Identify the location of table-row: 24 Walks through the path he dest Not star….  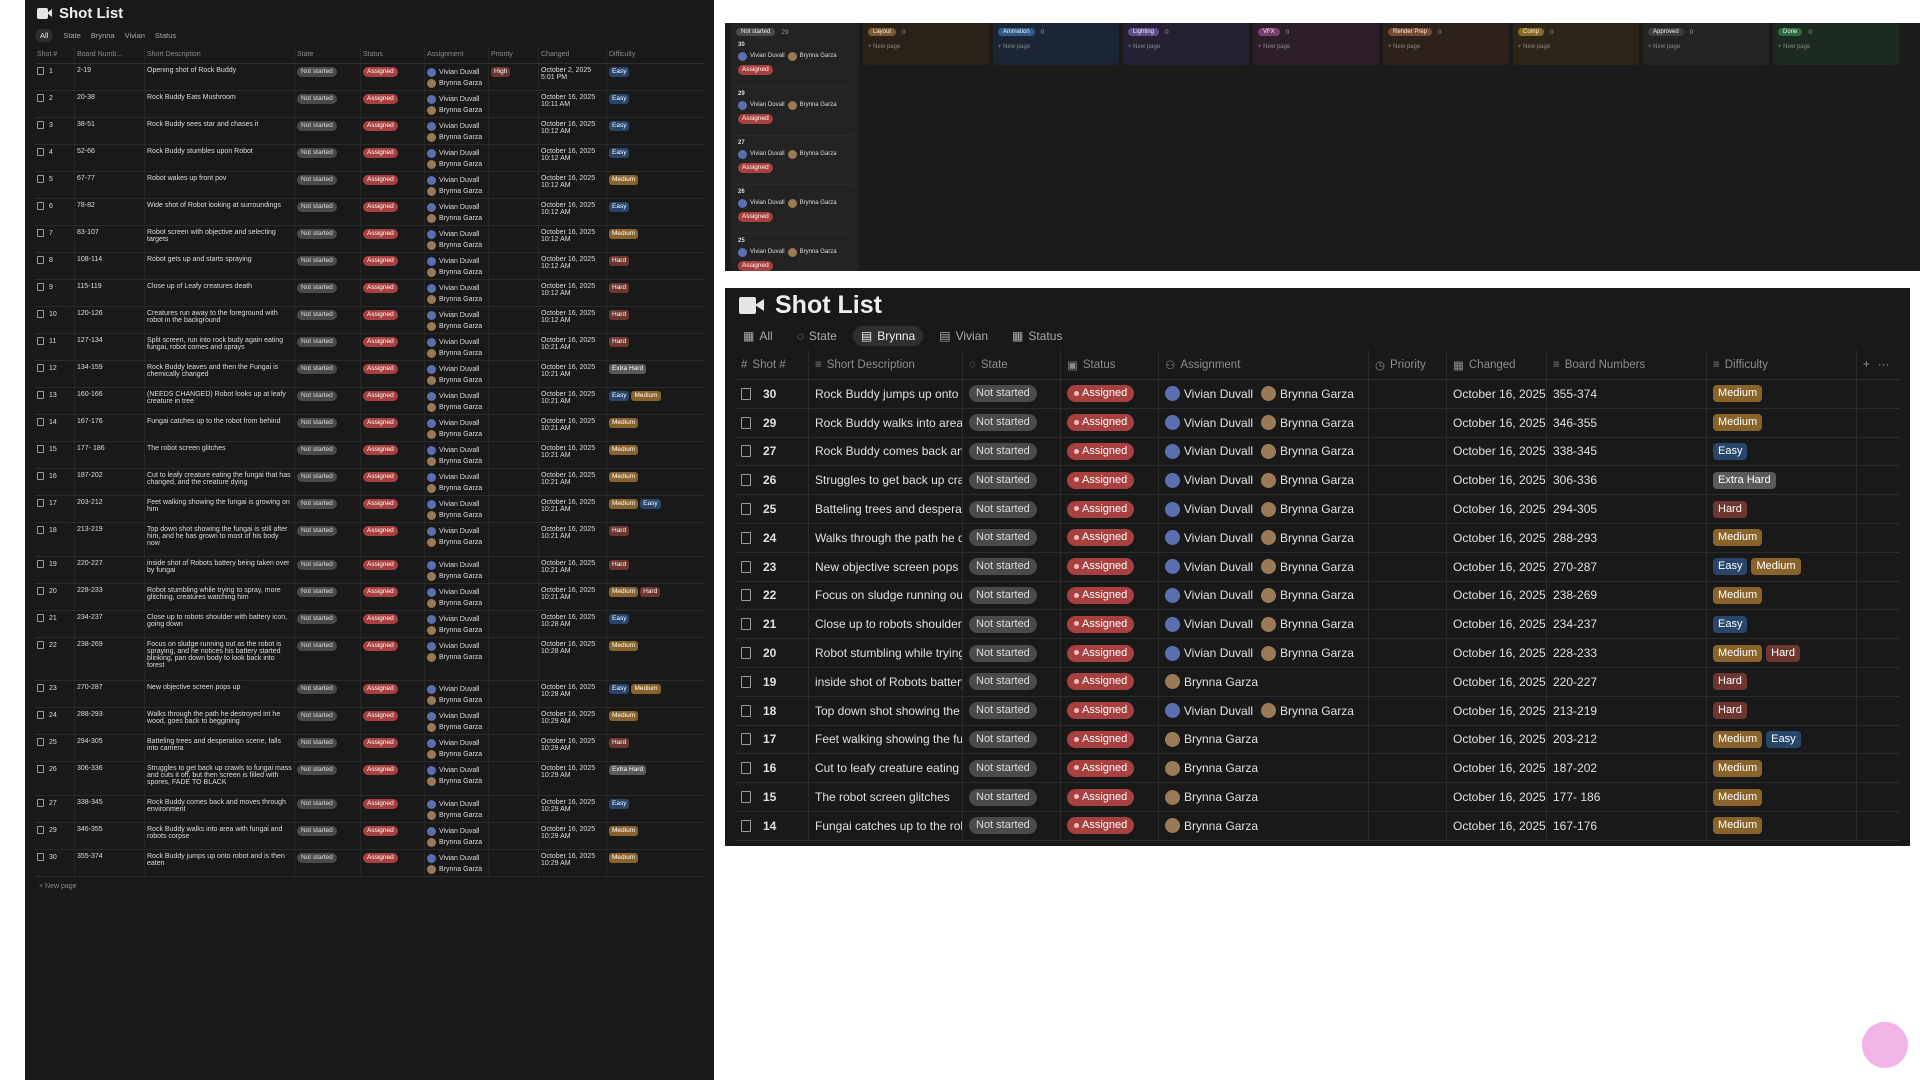
(1317, 538).